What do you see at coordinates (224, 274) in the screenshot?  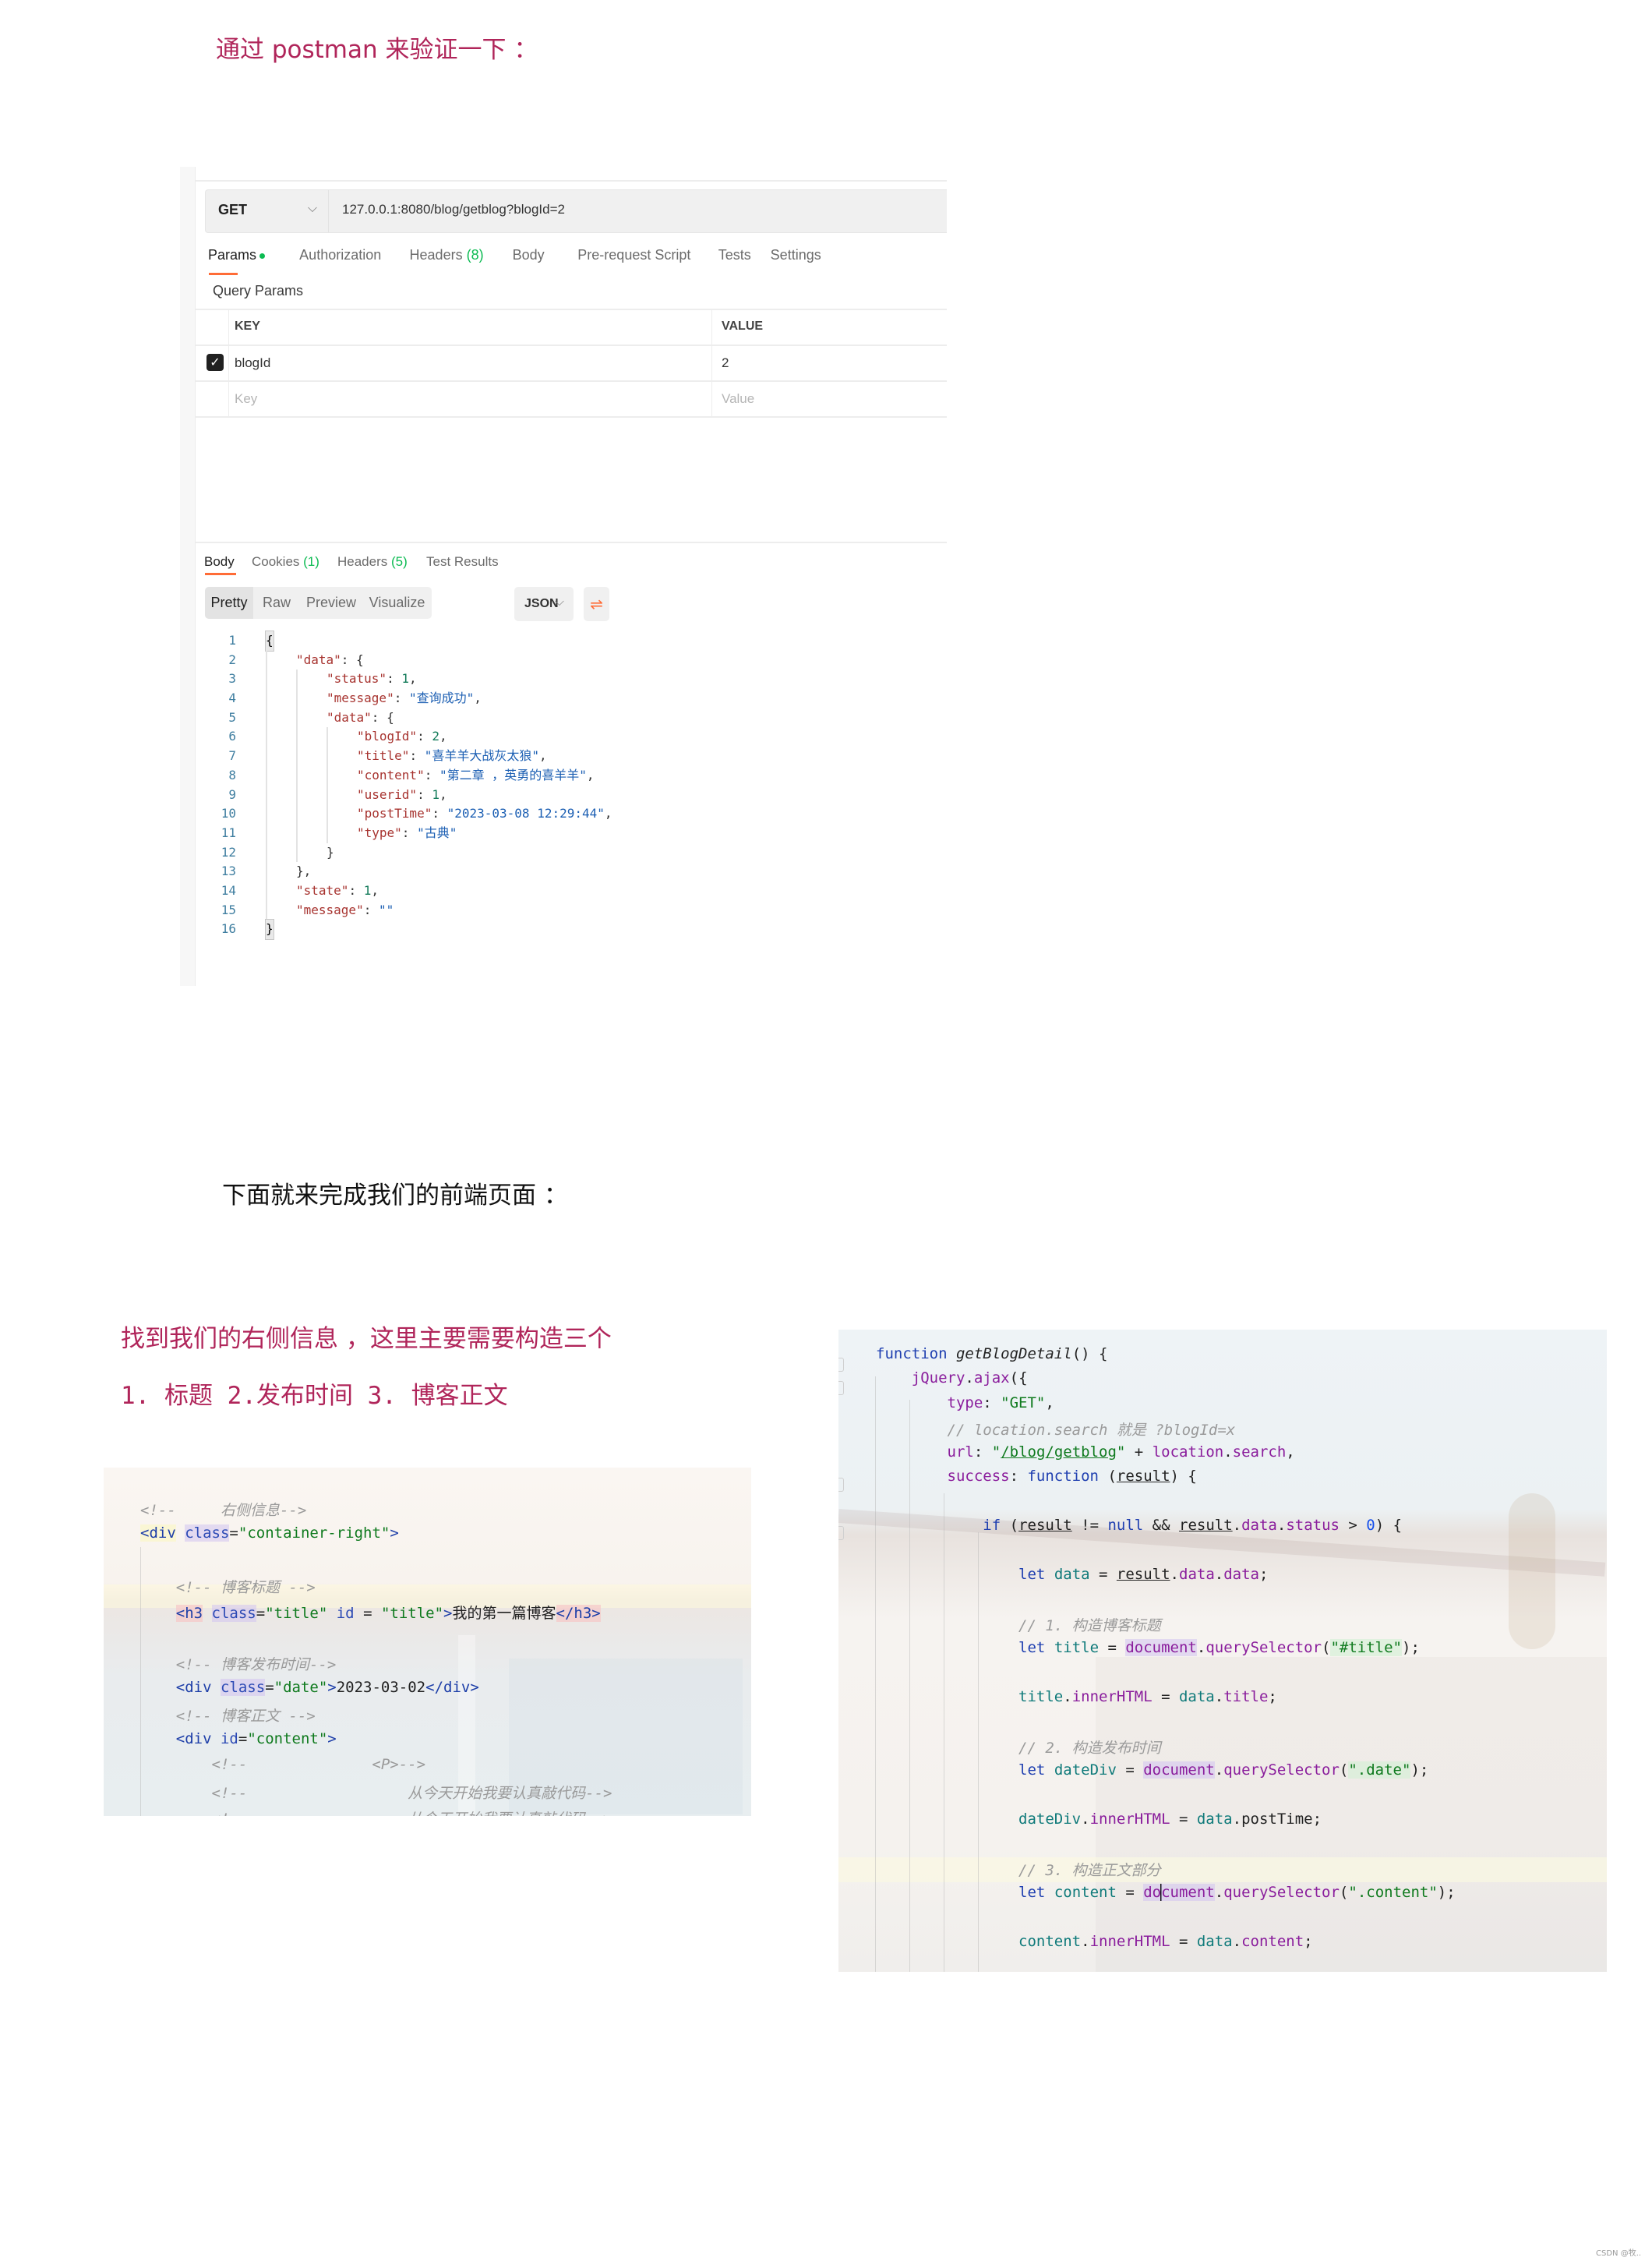 I see `active-tab-indicator` at bounding box center [224, 274].